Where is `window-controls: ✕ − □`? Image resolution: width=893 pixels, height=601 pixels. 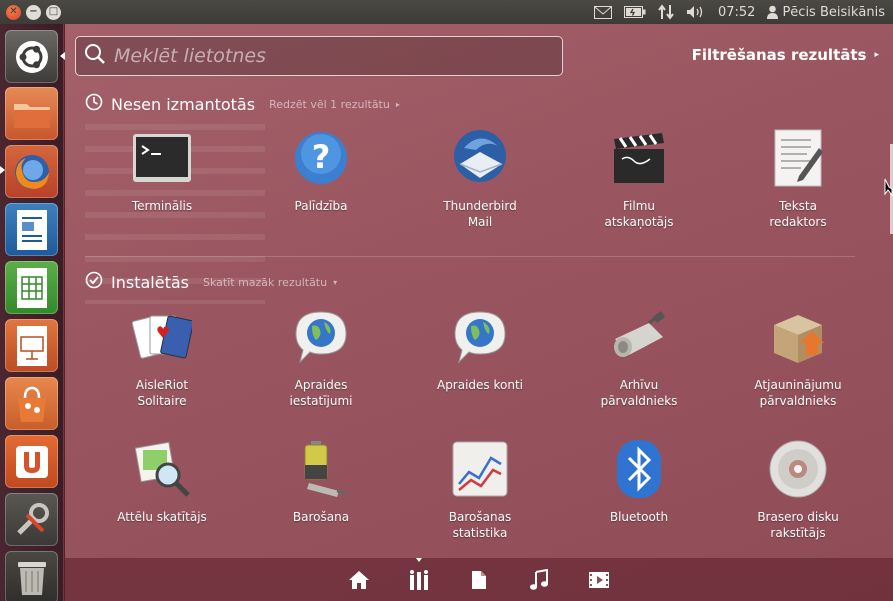 window-controls: ✕ − □ is located at coordinates (30, 12).